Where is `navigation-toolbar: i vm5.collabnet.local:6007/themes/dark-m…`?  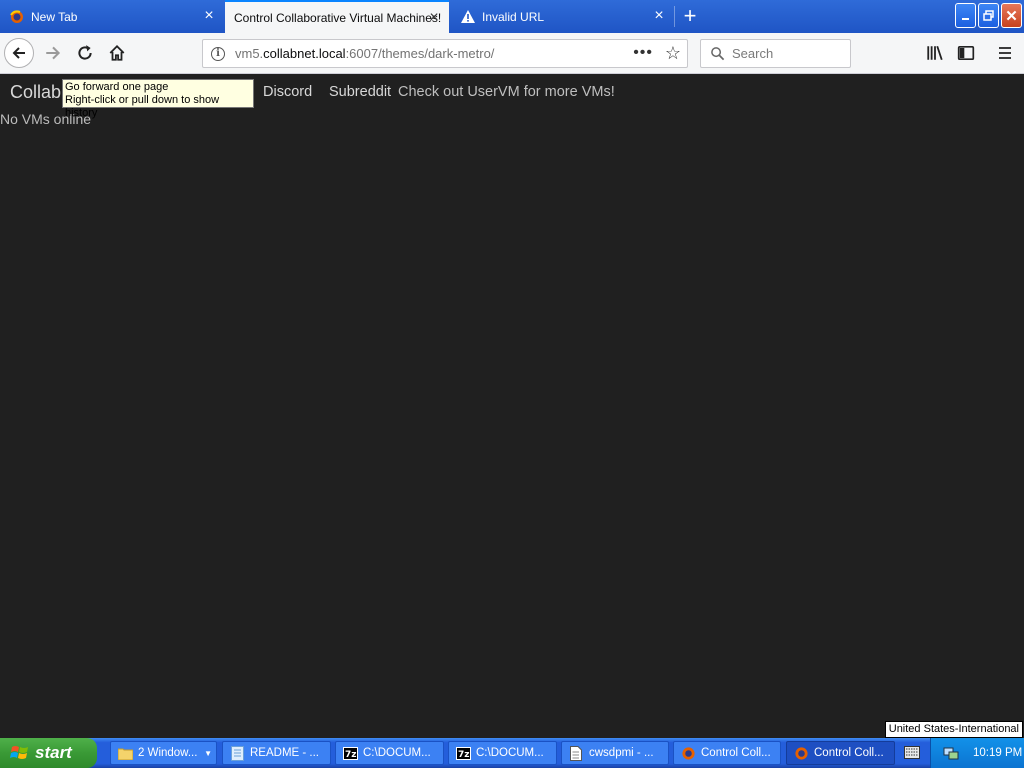 navigation-toolbar: i vm5.collabnet.local:6007/themes/dark-m… is located at coordinates (512, 53).